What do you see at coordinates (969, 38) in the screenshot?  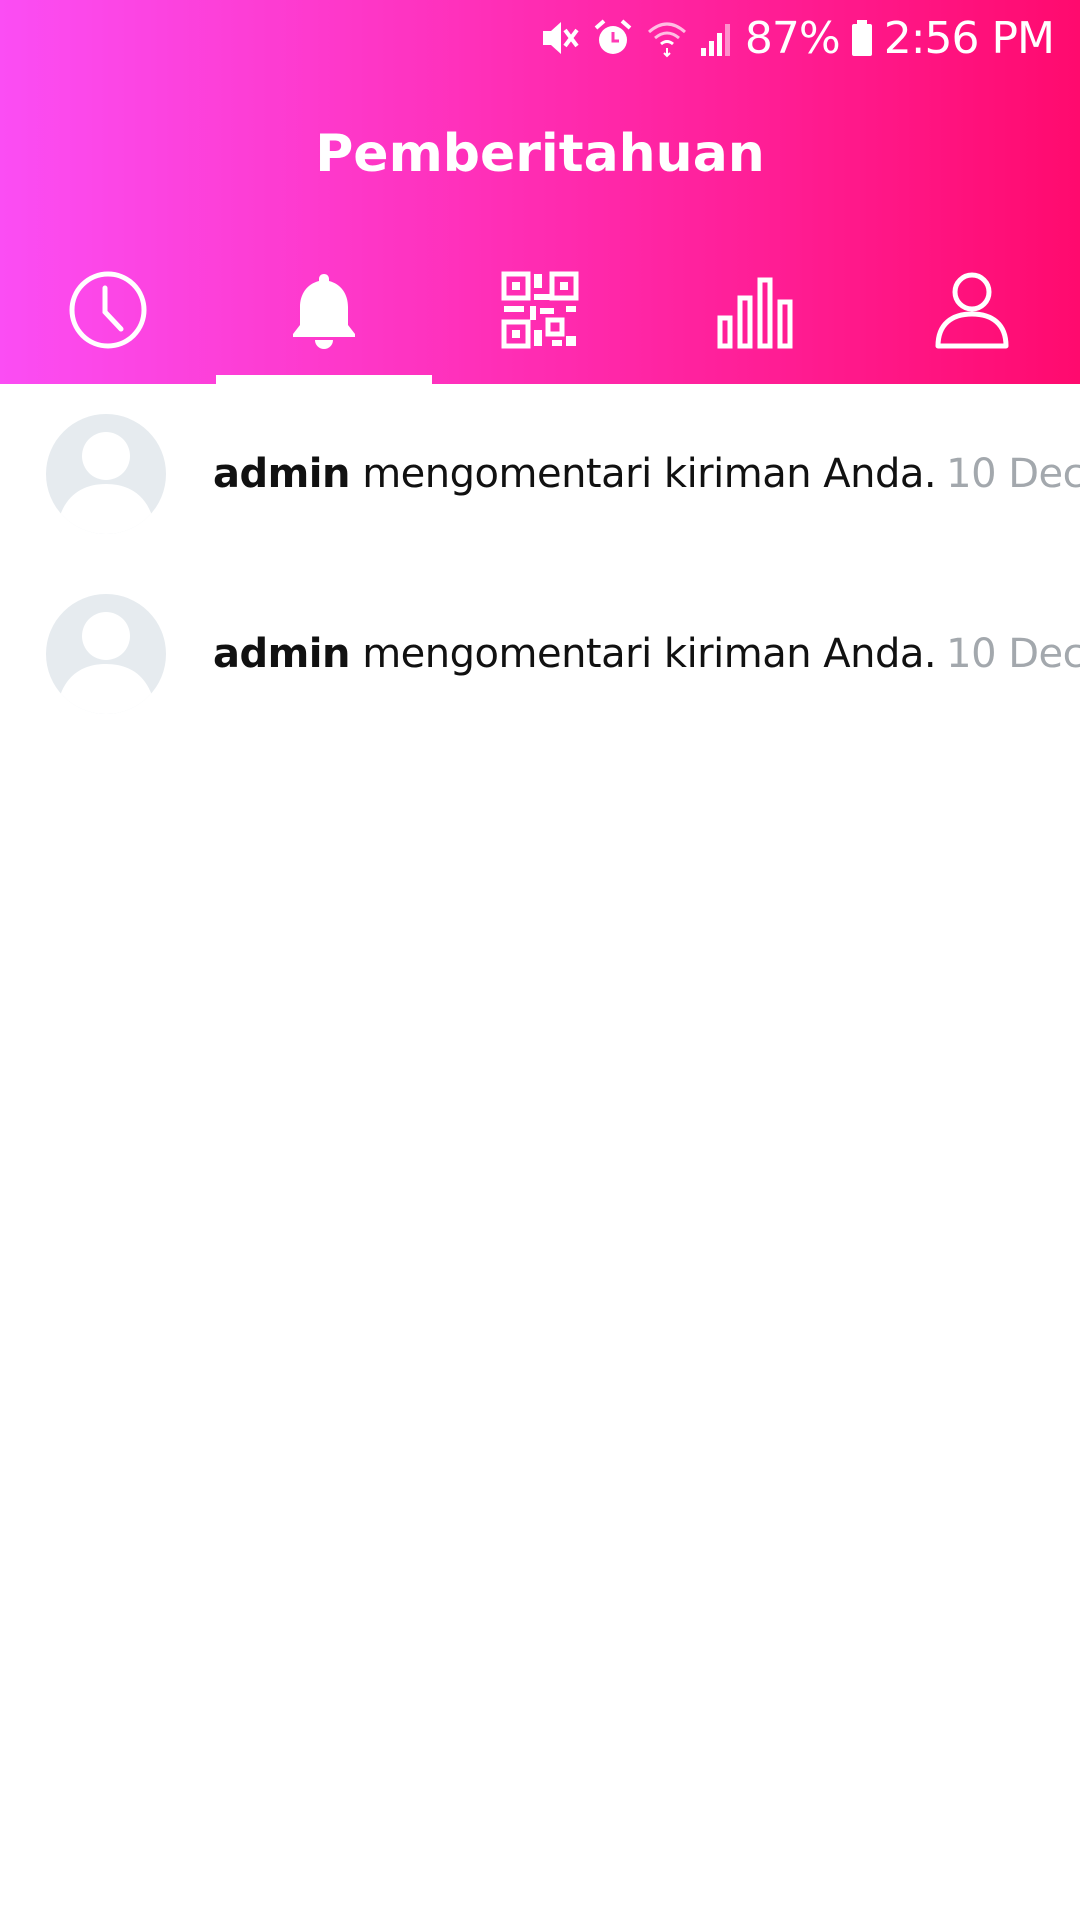 I see `clock-time: 2:56 PM` at bounding box center [969, 38].